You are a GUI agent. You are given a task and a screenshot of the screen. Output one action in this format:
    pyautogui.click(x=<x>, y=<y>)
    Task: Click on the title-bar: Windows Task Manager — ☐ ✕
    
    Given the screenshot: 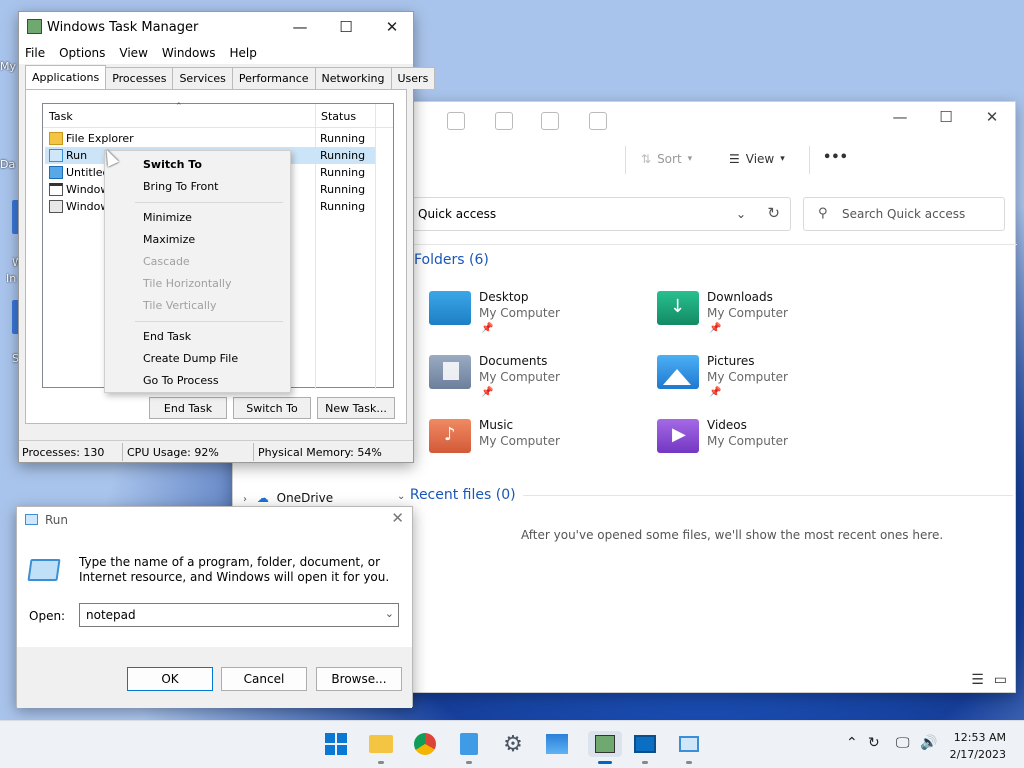 What is the action you would take?
    pyautogui.click(x=216, y=27)
    